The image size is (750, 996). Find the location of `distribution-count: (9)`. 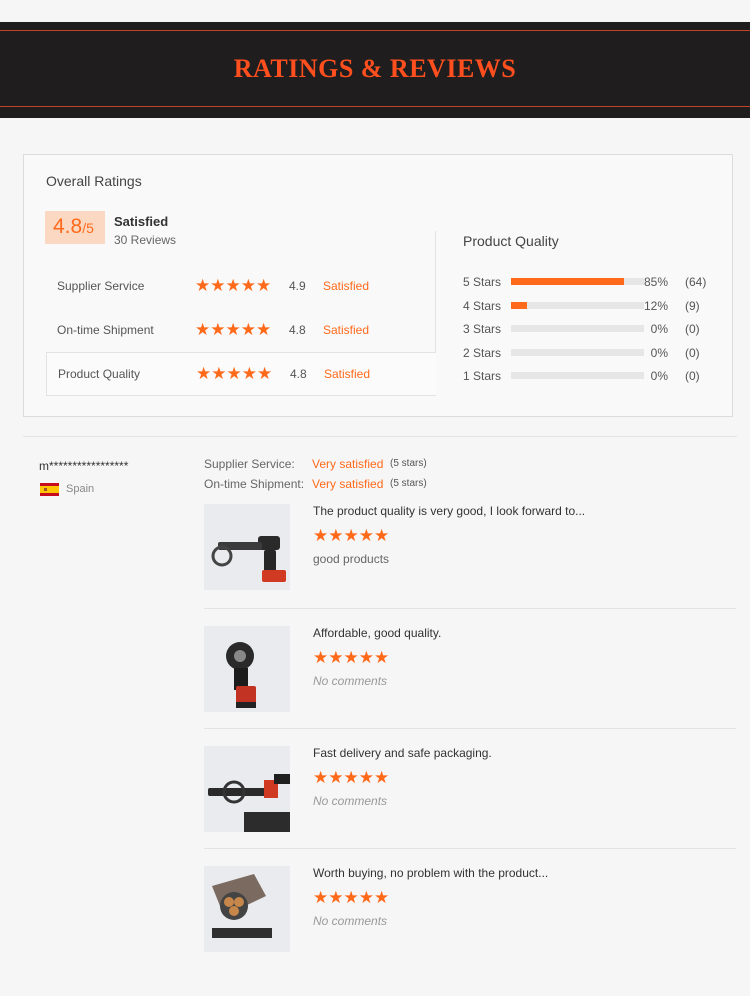

distribution-count: (9) is located at coordinates (692, 306).